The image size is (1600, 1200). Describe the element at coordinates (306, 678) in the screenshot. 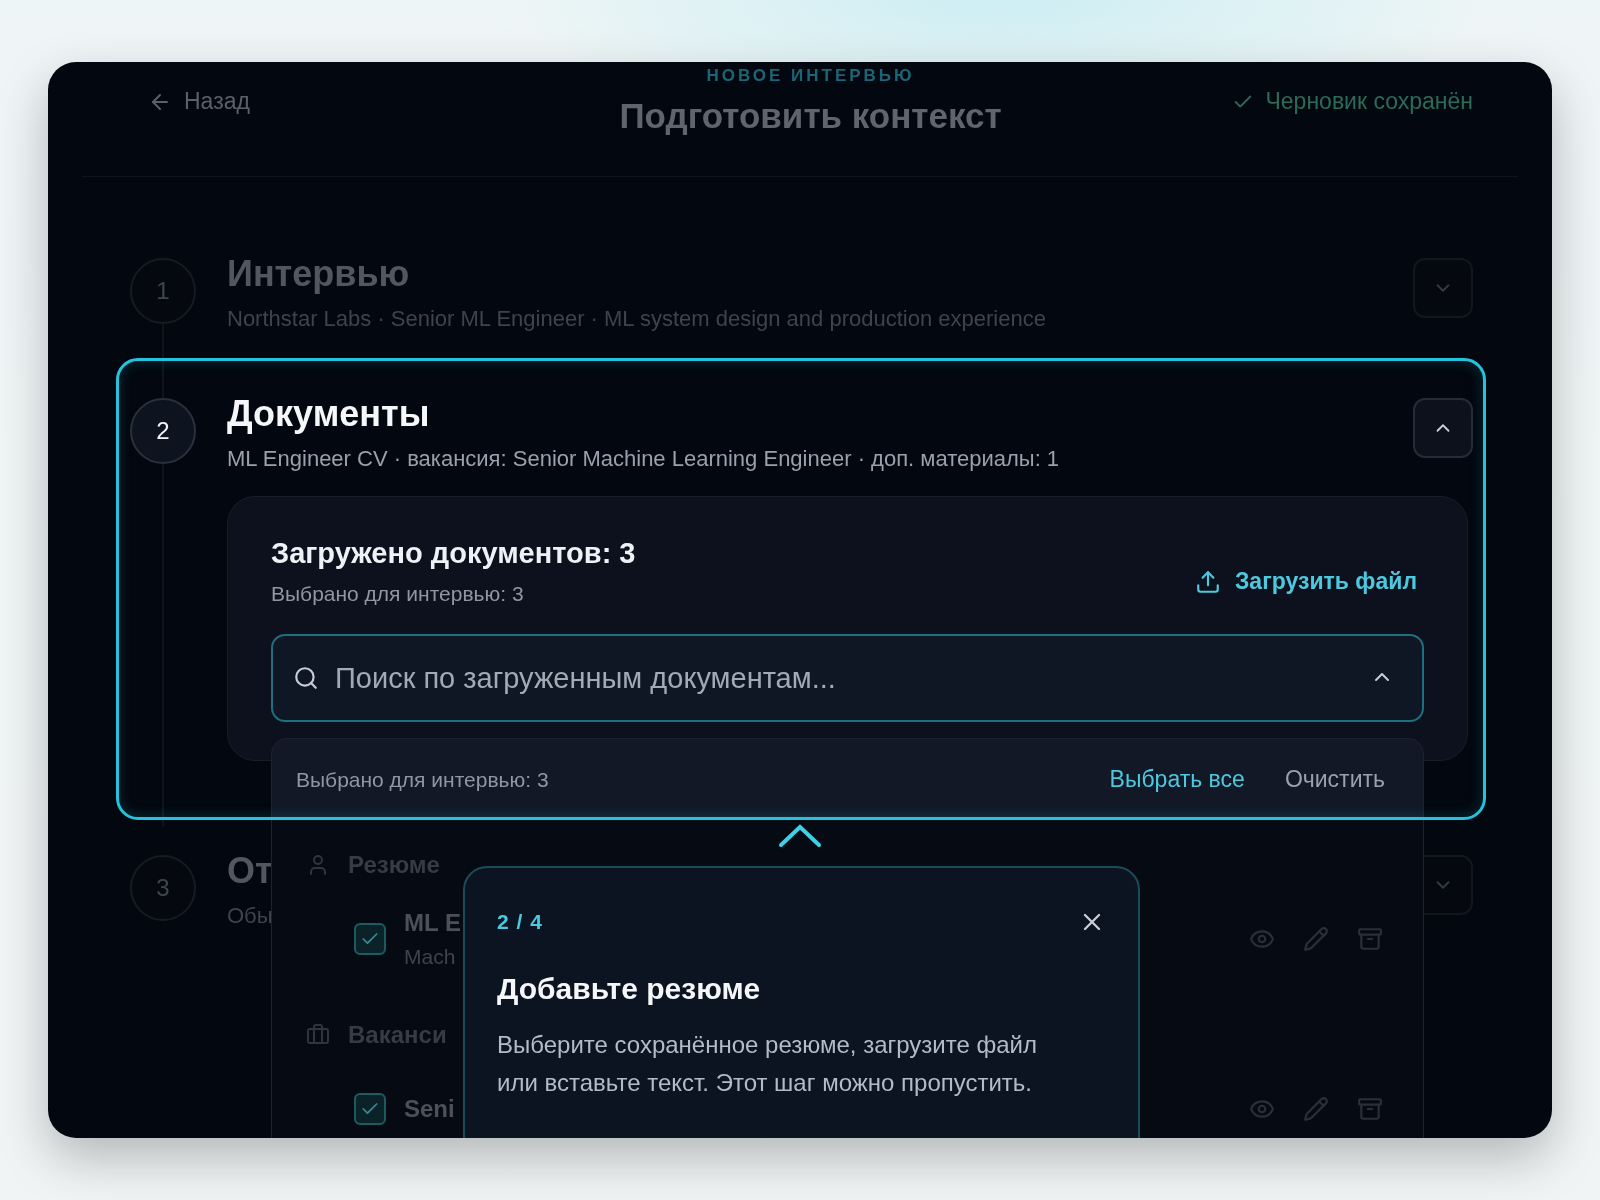

I see `search-icon` at that location.